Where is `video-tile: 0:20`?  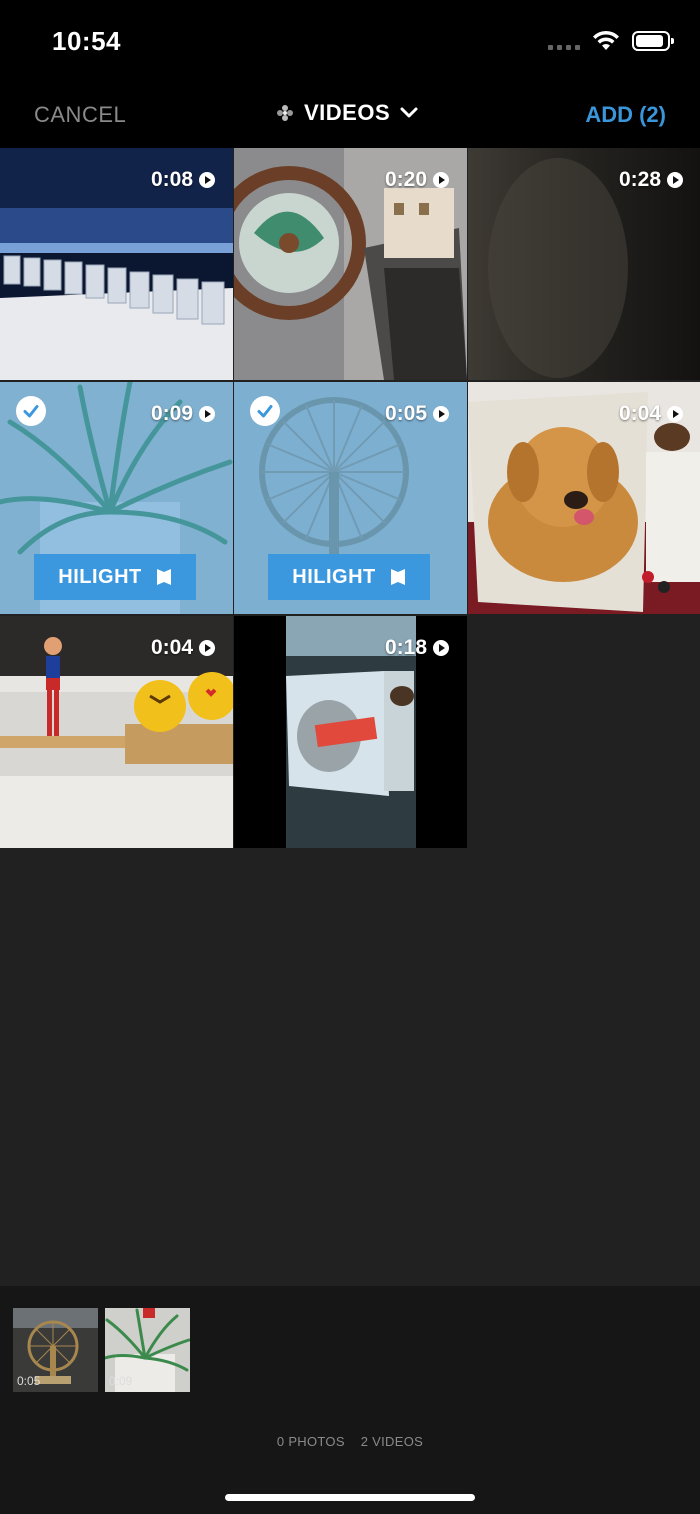 video-tile: 0:20 is located at coordinates (350, 264).